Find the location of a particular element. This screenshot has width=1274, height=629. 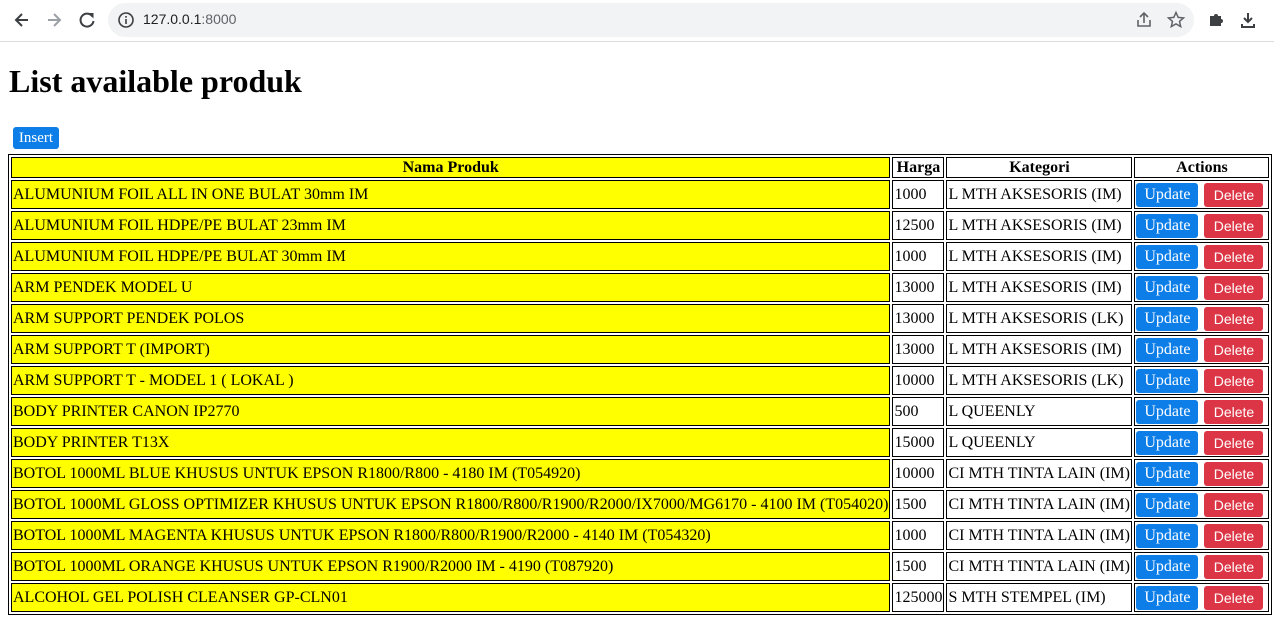

table-header-row: Nama Produk Harga Kategori Actions is located at coordinates (640, 167).